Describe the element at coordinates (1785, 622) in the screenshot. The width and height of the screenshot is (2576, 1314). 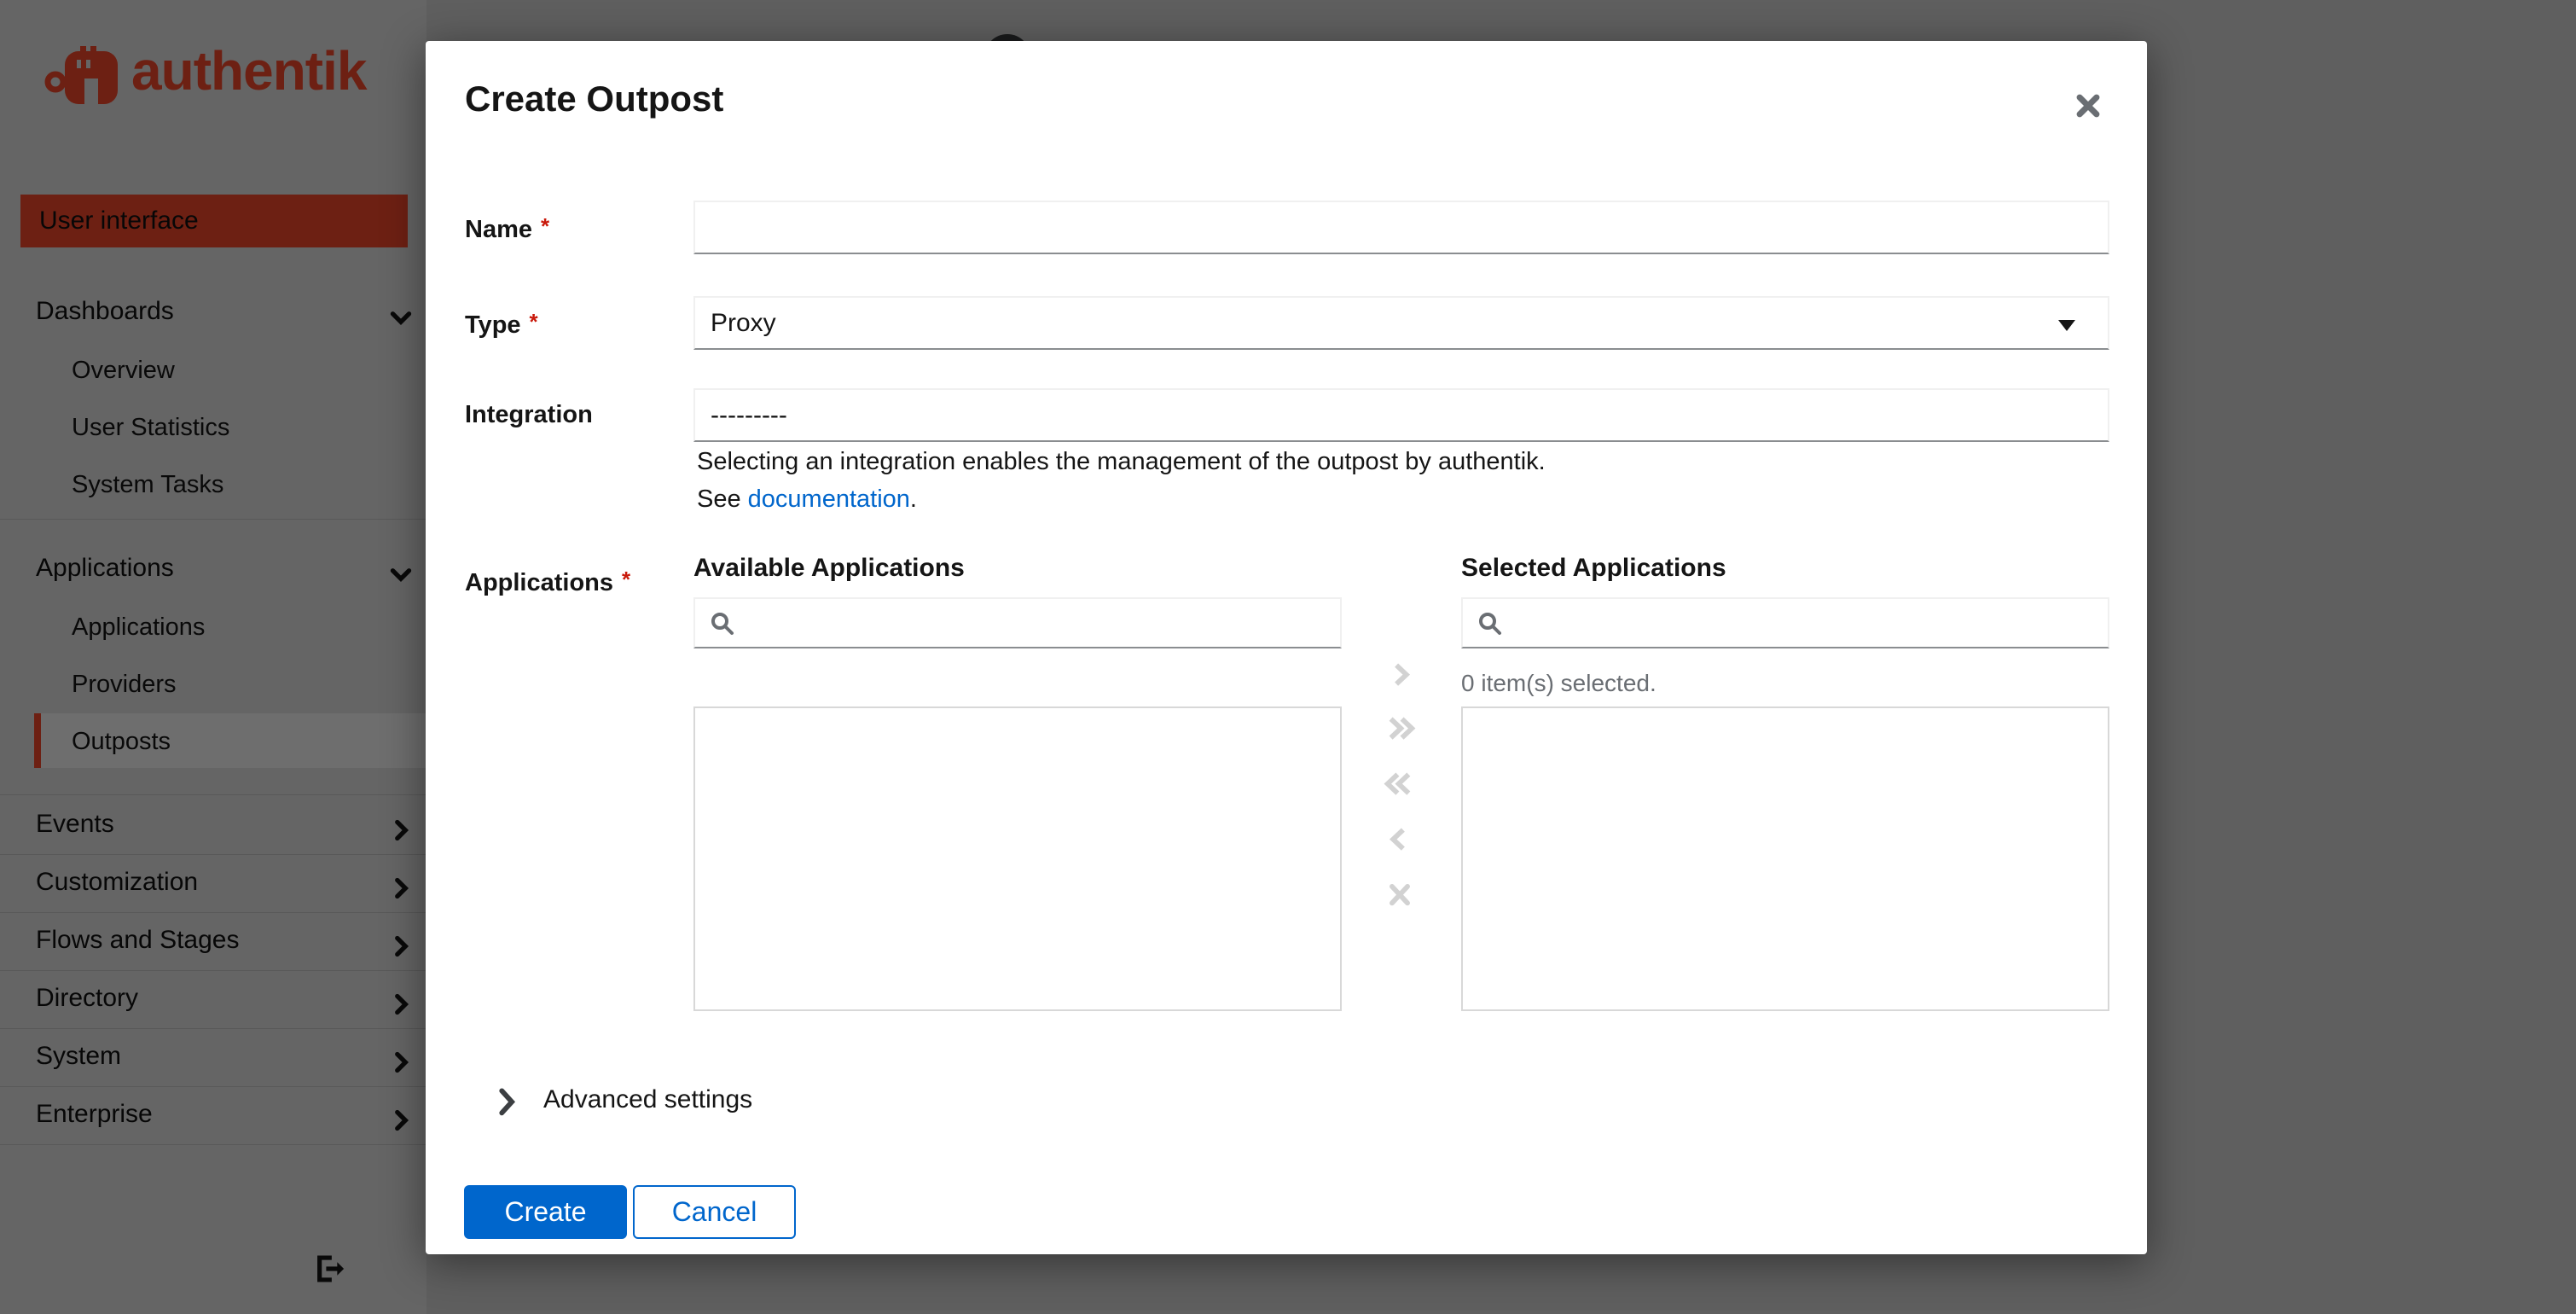
I see `selected-search-input` at that location.